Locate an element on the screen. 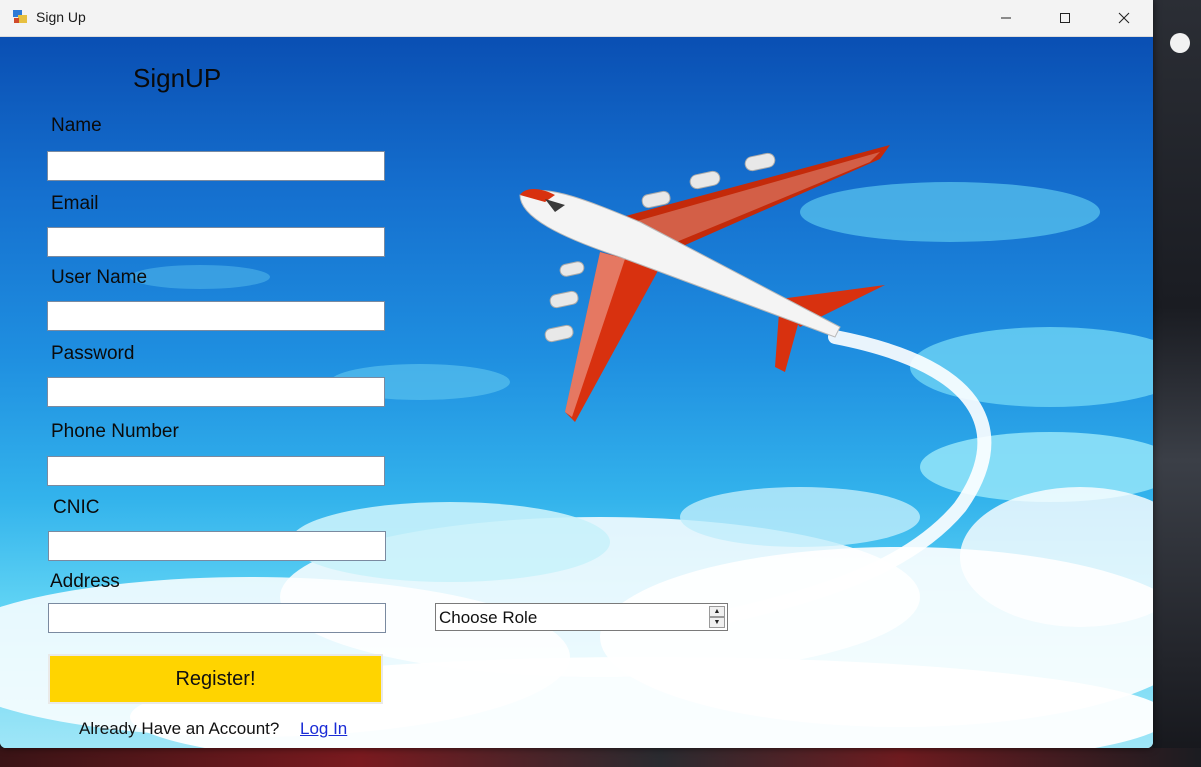 This screenshot has width=1201, height=767. password-label: Password is located at coordinates (93, 353).